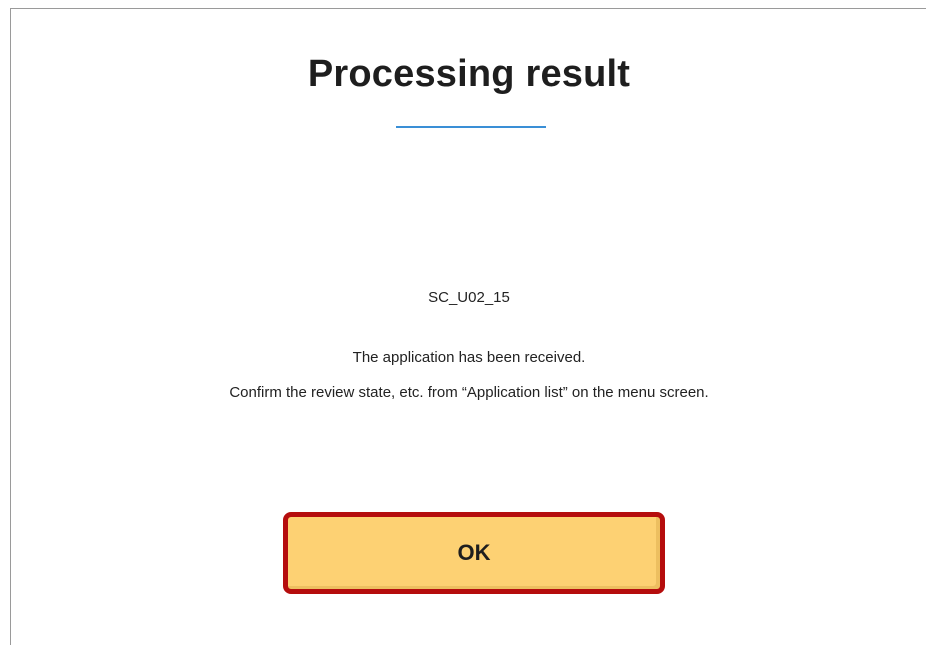  What do you see at coordinates (469, 74) in the screenshot?
I see `page-title: Processing result` at bounding box center [469, 74].